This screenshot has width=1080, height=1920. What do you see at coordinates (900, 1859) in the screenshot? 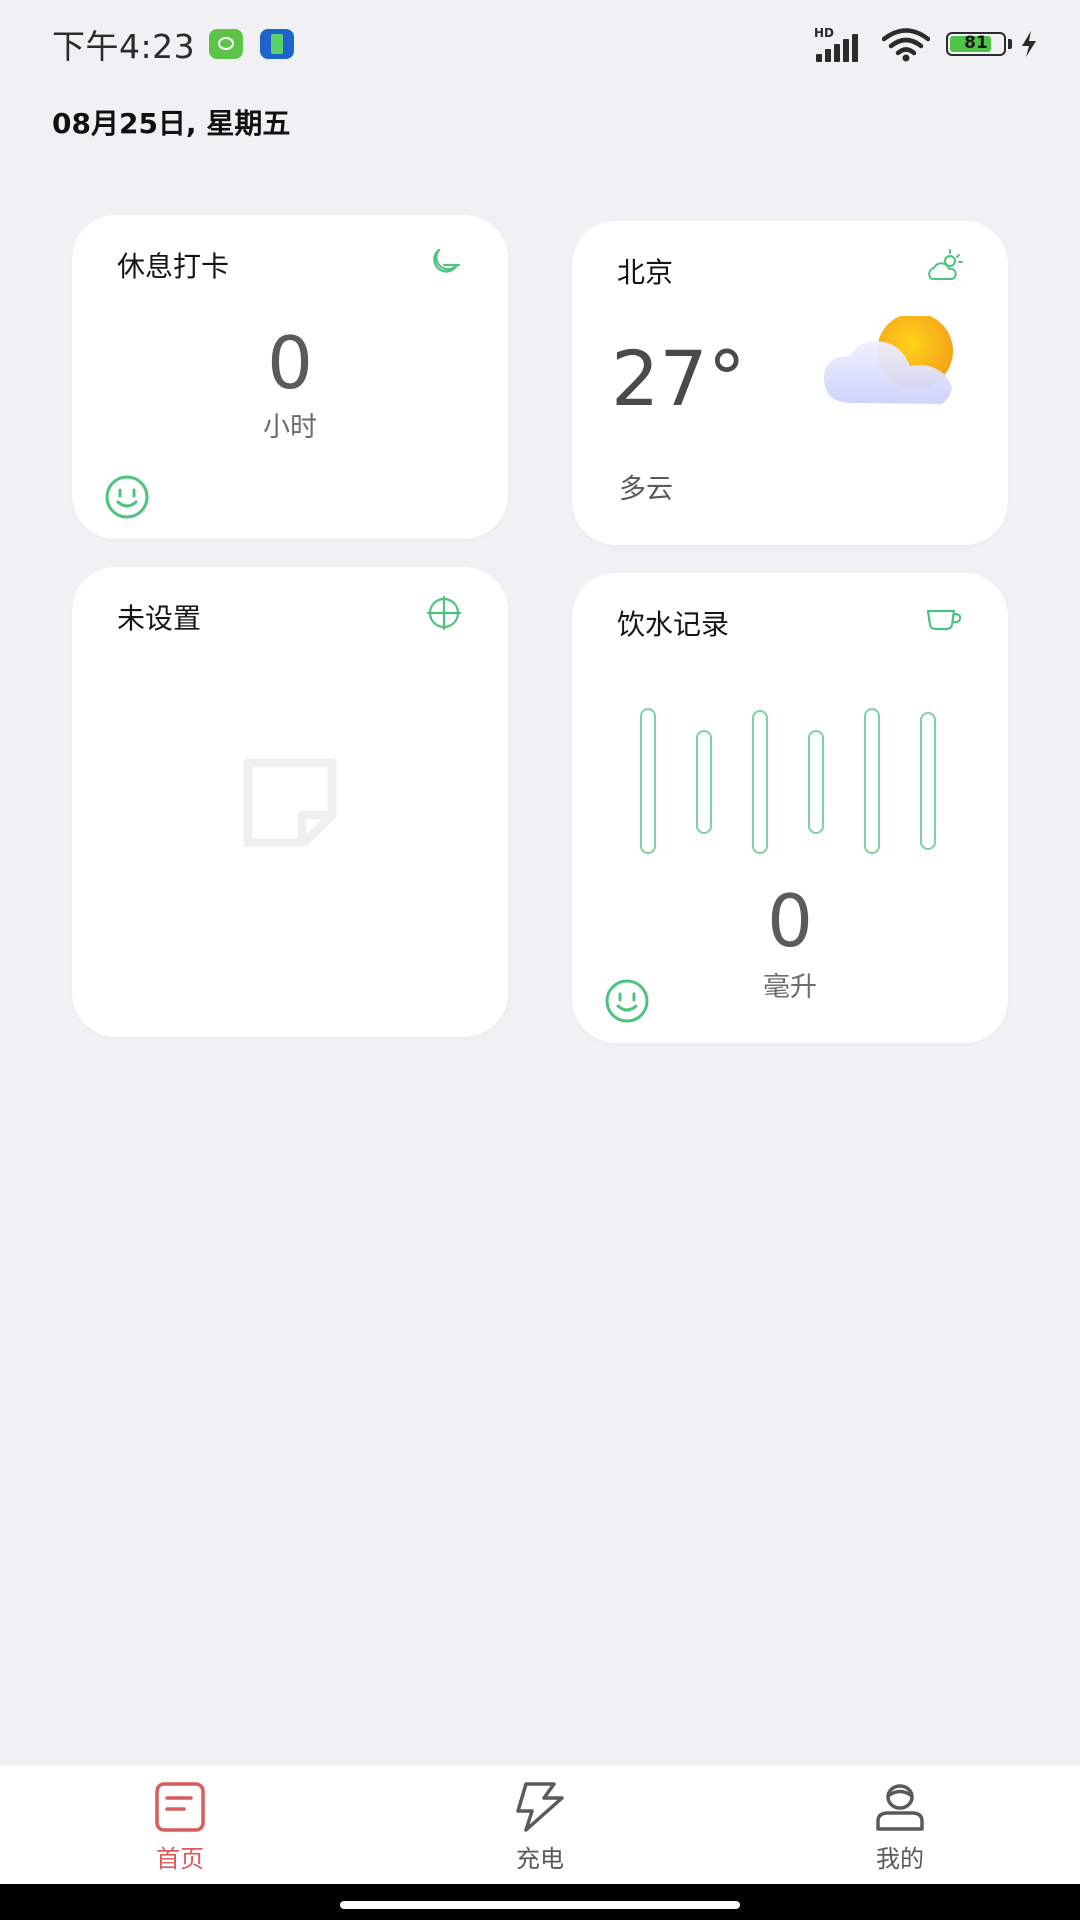
I see `nav-label-mine: 我的` at bounding box center [900, 1859].